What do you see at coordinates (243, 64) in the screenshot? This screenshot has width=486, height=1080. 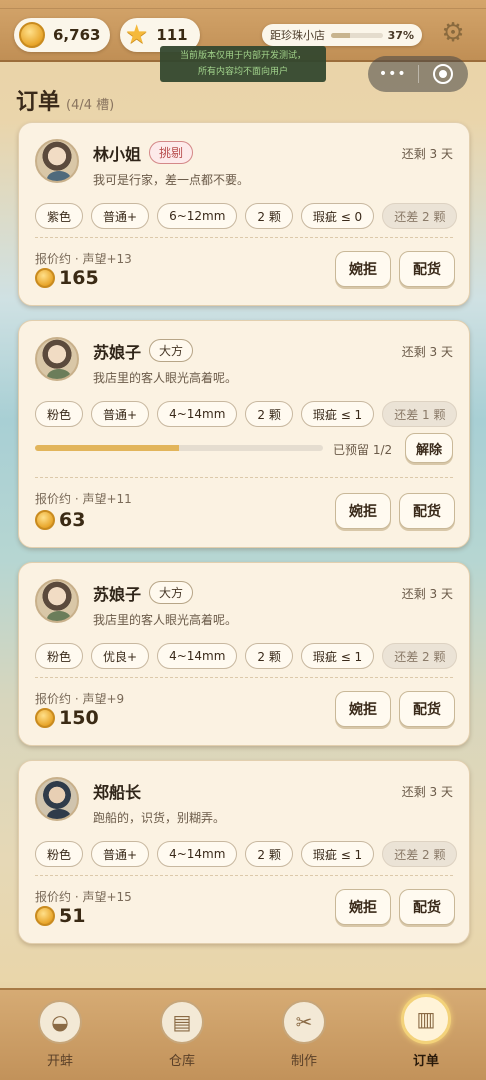 I see `dev-notice-banner: 当前版本仅用于内部开发测试， 所有内容均不面向用户` at bounding box center [243, 64].